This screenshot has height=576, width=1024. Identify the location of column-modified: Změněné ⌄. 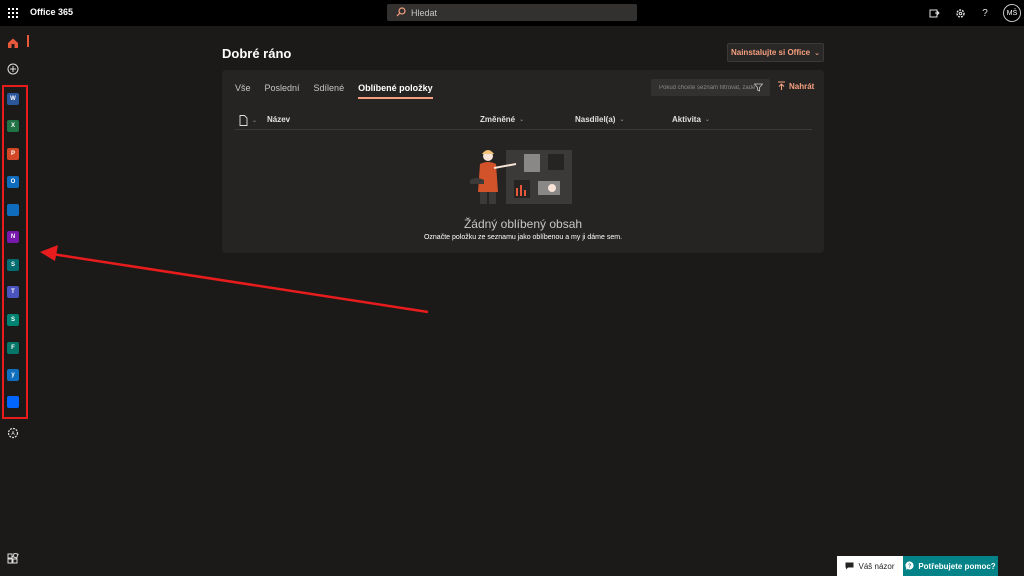
(502, 119).